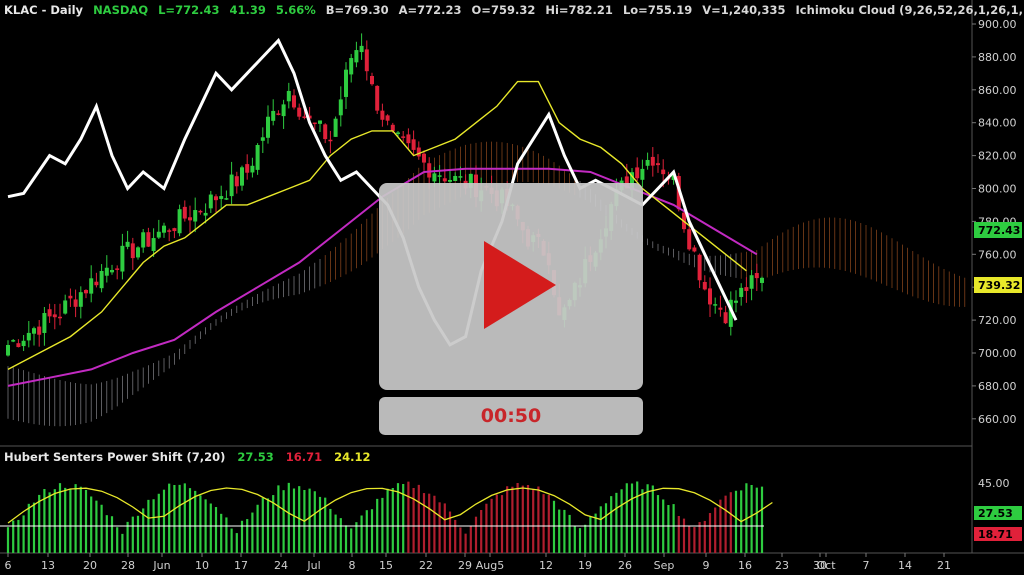 The height and width of the screenshot is (575, 1024). I want to click on date-tick: Oct, so click(826, 565).